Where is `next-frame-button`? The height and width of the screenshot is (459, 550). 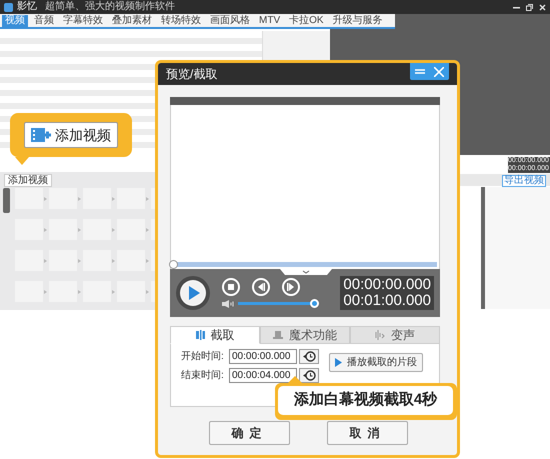
next-frame-button is located at coordinates (291, 287).